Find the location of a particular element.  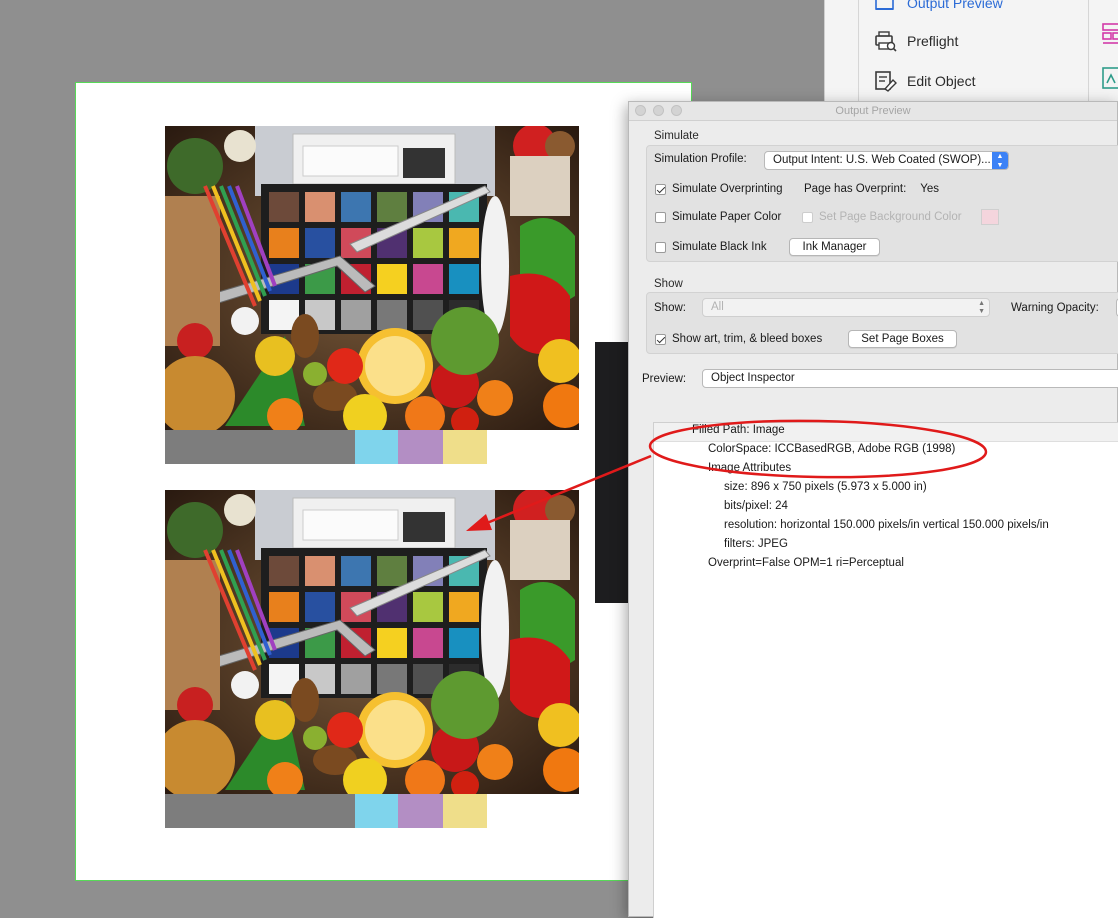

show-row: Show: is located at coordinates (670, 308).